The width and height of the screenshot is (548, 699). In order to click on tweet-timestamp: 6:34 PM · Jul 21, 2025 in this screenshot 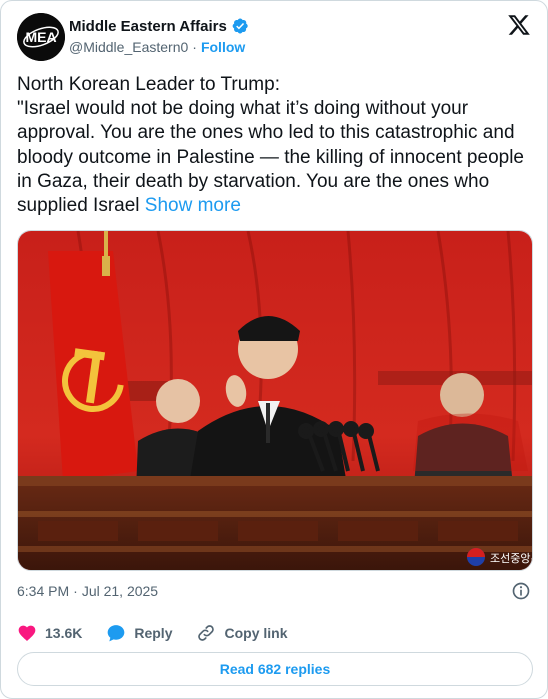, I will do `click(87, 591)`.